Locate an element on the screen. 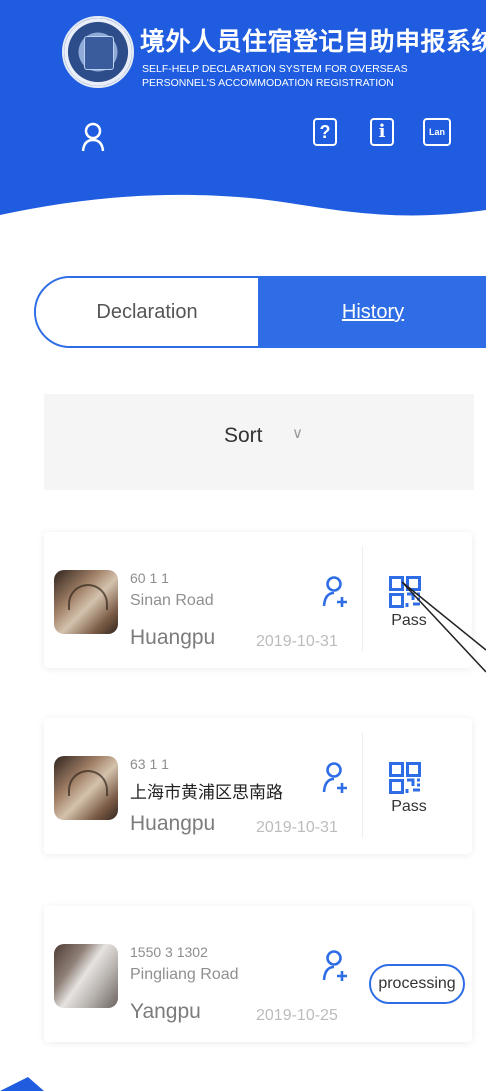  tab-declaration: Declaration is located at coordinates (147, 312).